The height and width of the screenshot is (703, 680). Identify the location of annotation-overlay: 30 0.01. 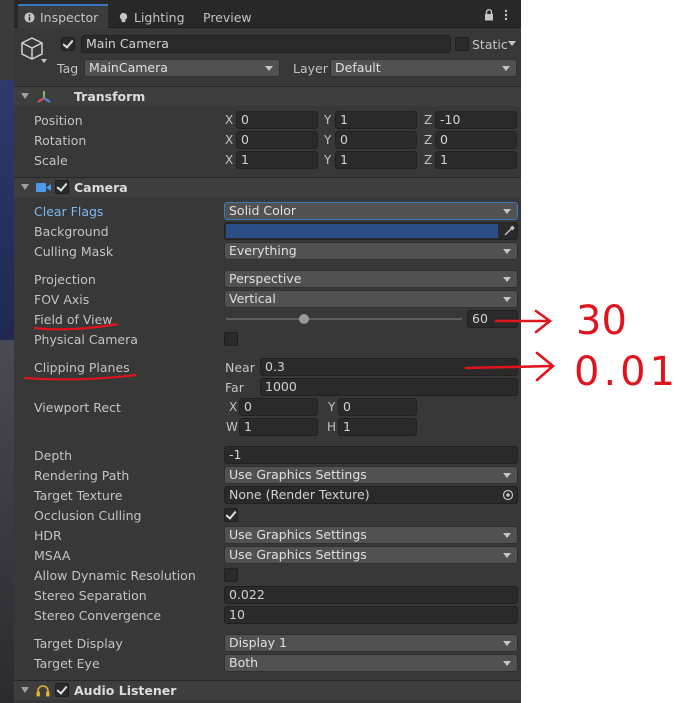
(351, 346).